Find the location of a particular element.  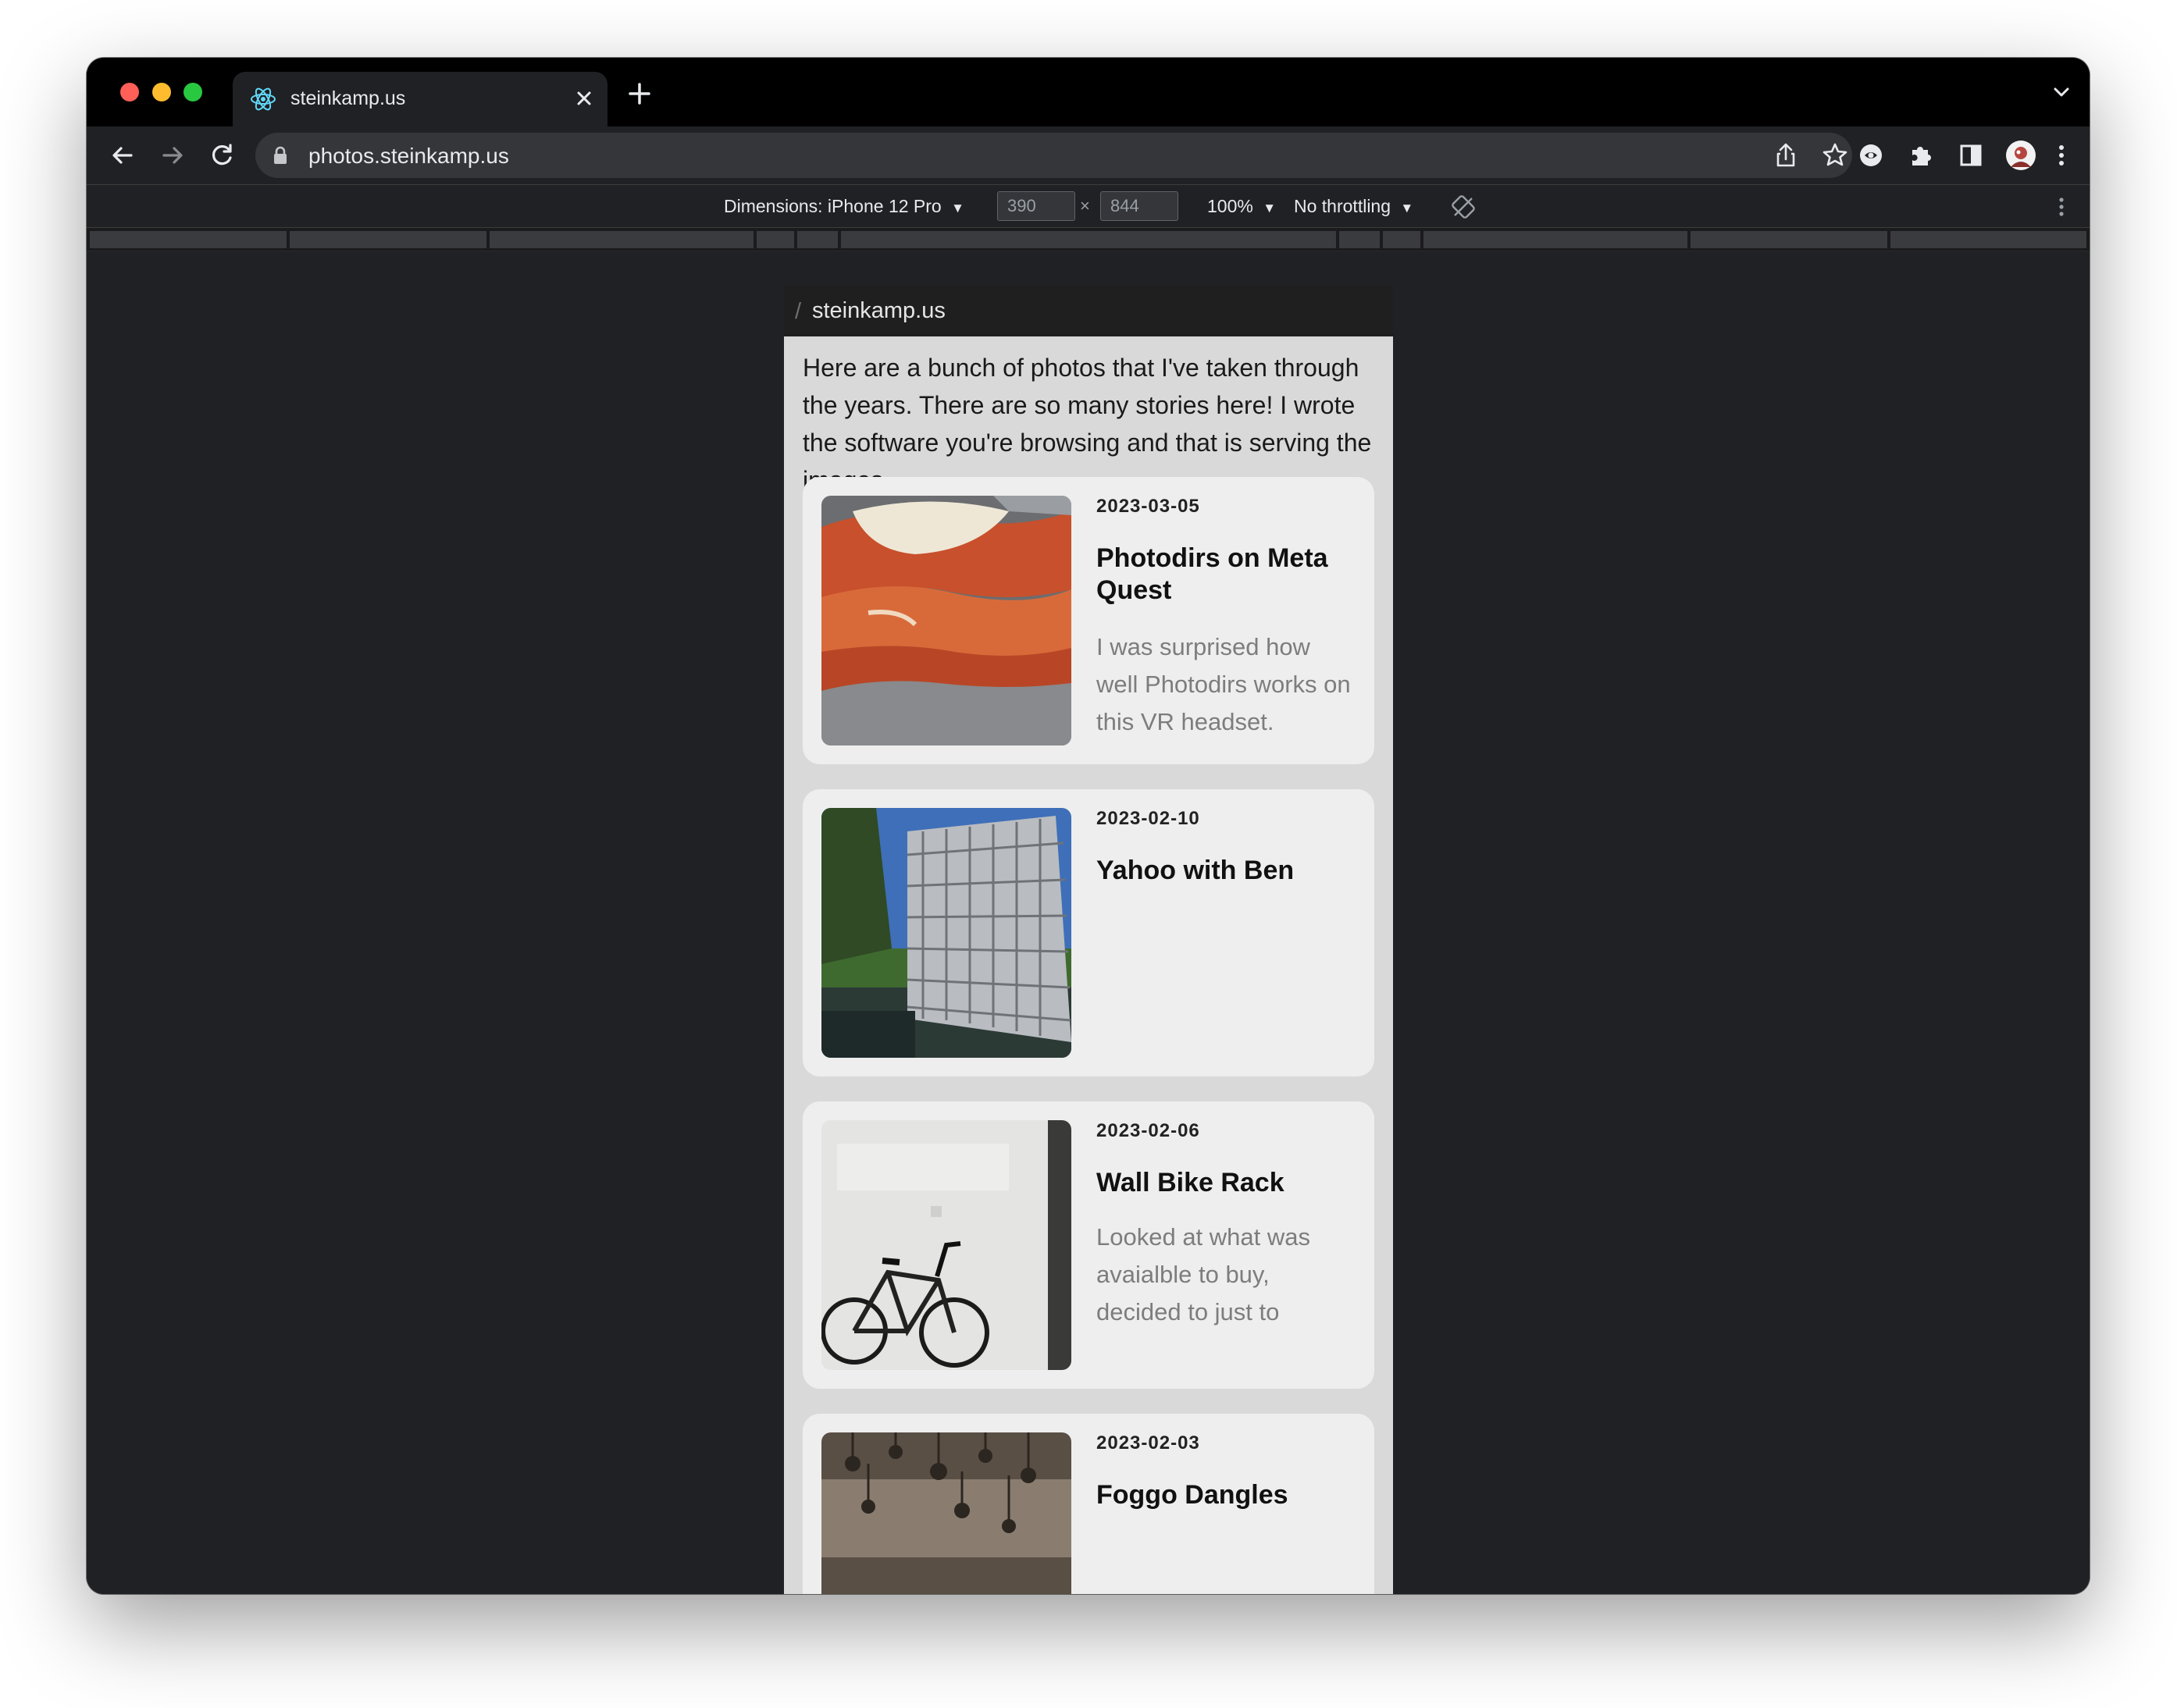

width-input is located at coordinates (1036, 206).